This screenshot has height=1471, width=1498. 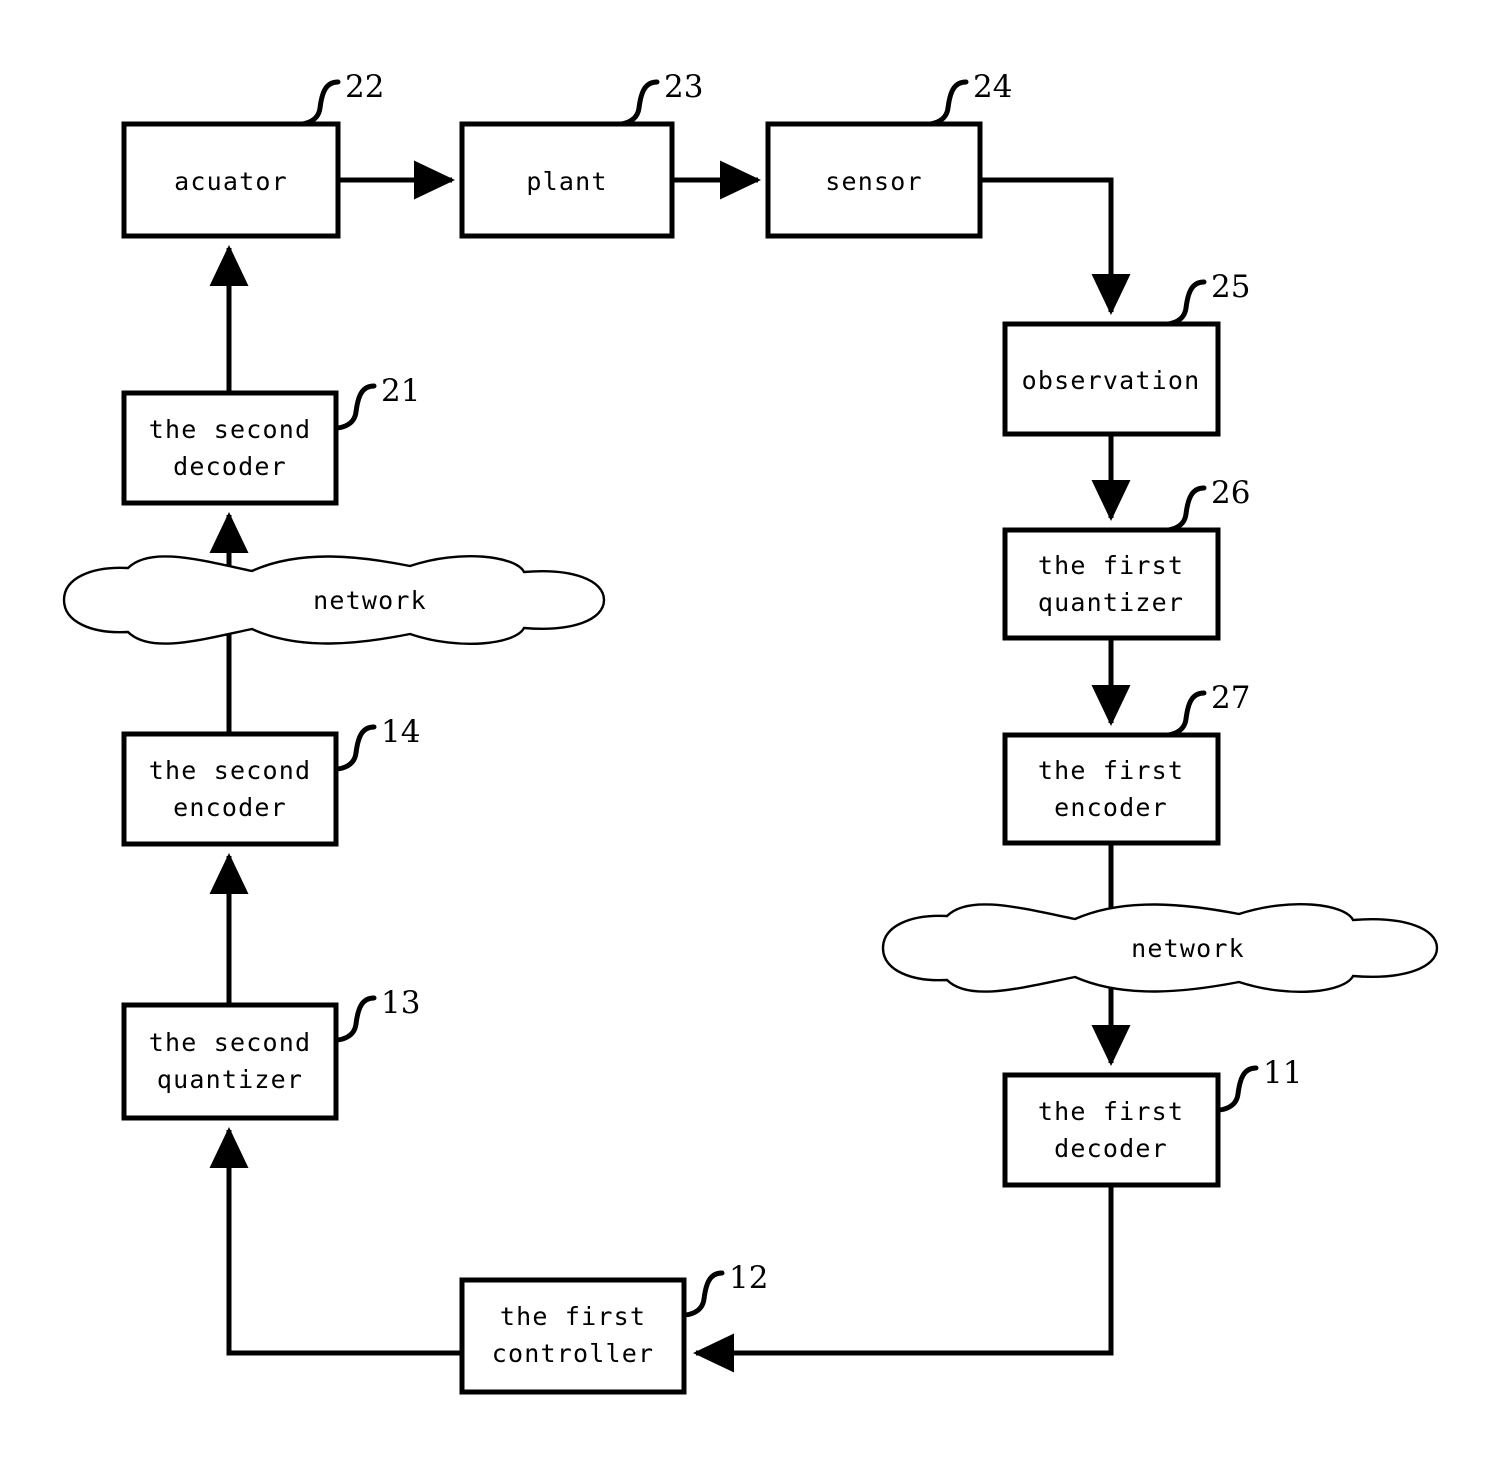 What do you see at coordinates (230, 807) in the screenshot?
I see `block-second-encoder-label-line2: encoder` at bounding box center [230, 807].